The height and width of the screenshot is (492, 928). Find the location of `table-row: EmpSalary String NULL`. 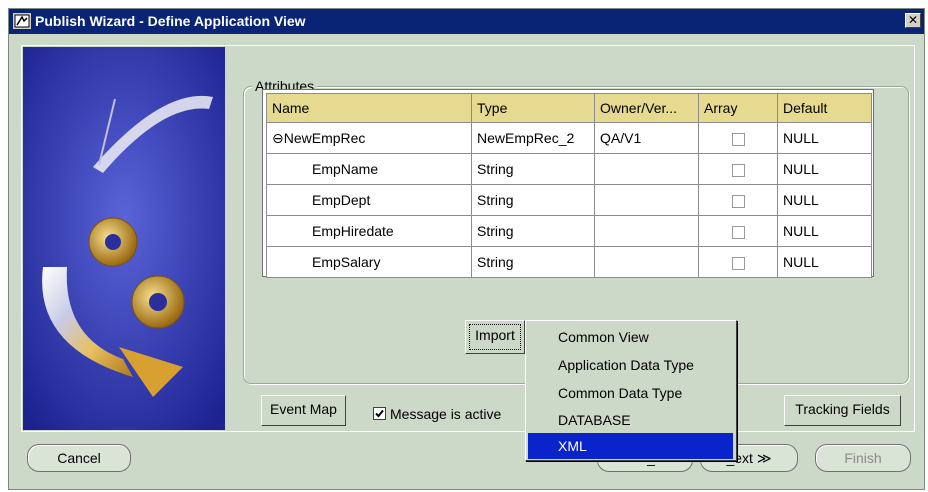

table-row: EmpSalary String NULL is located at coordinates (569, 262).